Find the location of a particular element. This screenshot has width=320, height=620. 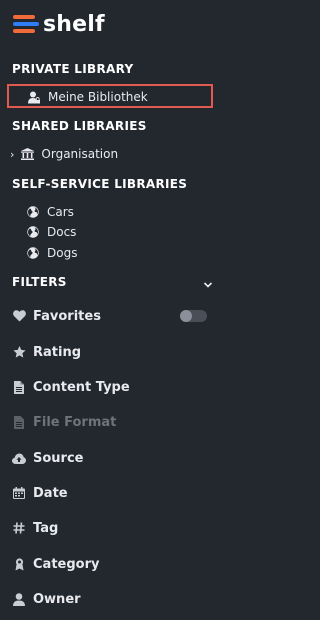

shelf-logo: shelf is located at coordinates (59, 24).